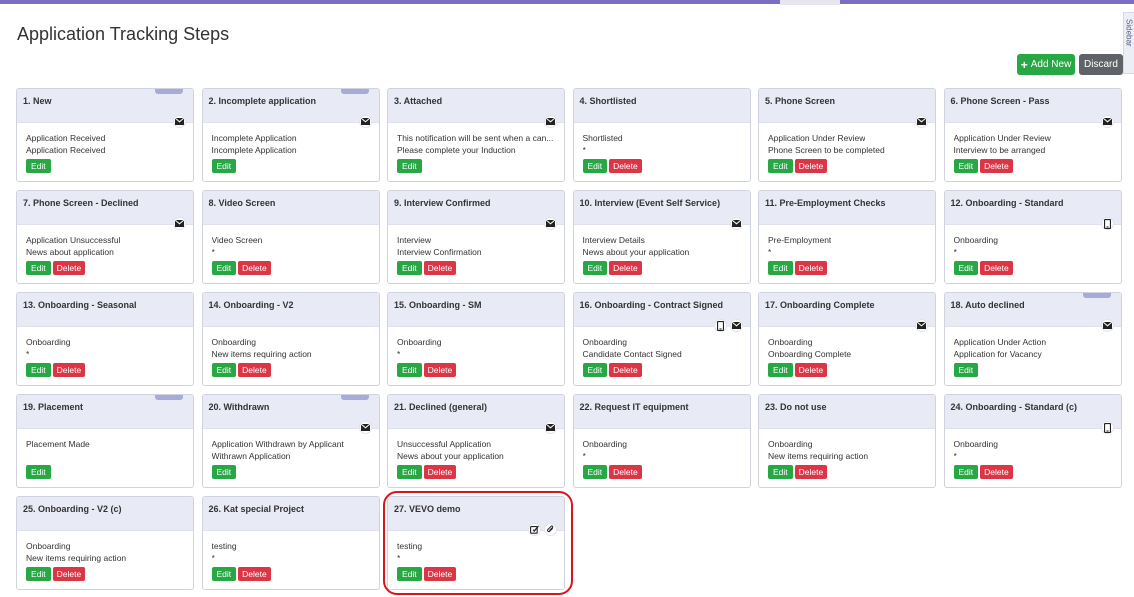 This screenshot has height=597, width=1134. What do you see at coordinates (439, 252) in the screenshot?
I see `step-notification-subject: Interview Confirmation` at bounding box center [439, 252].